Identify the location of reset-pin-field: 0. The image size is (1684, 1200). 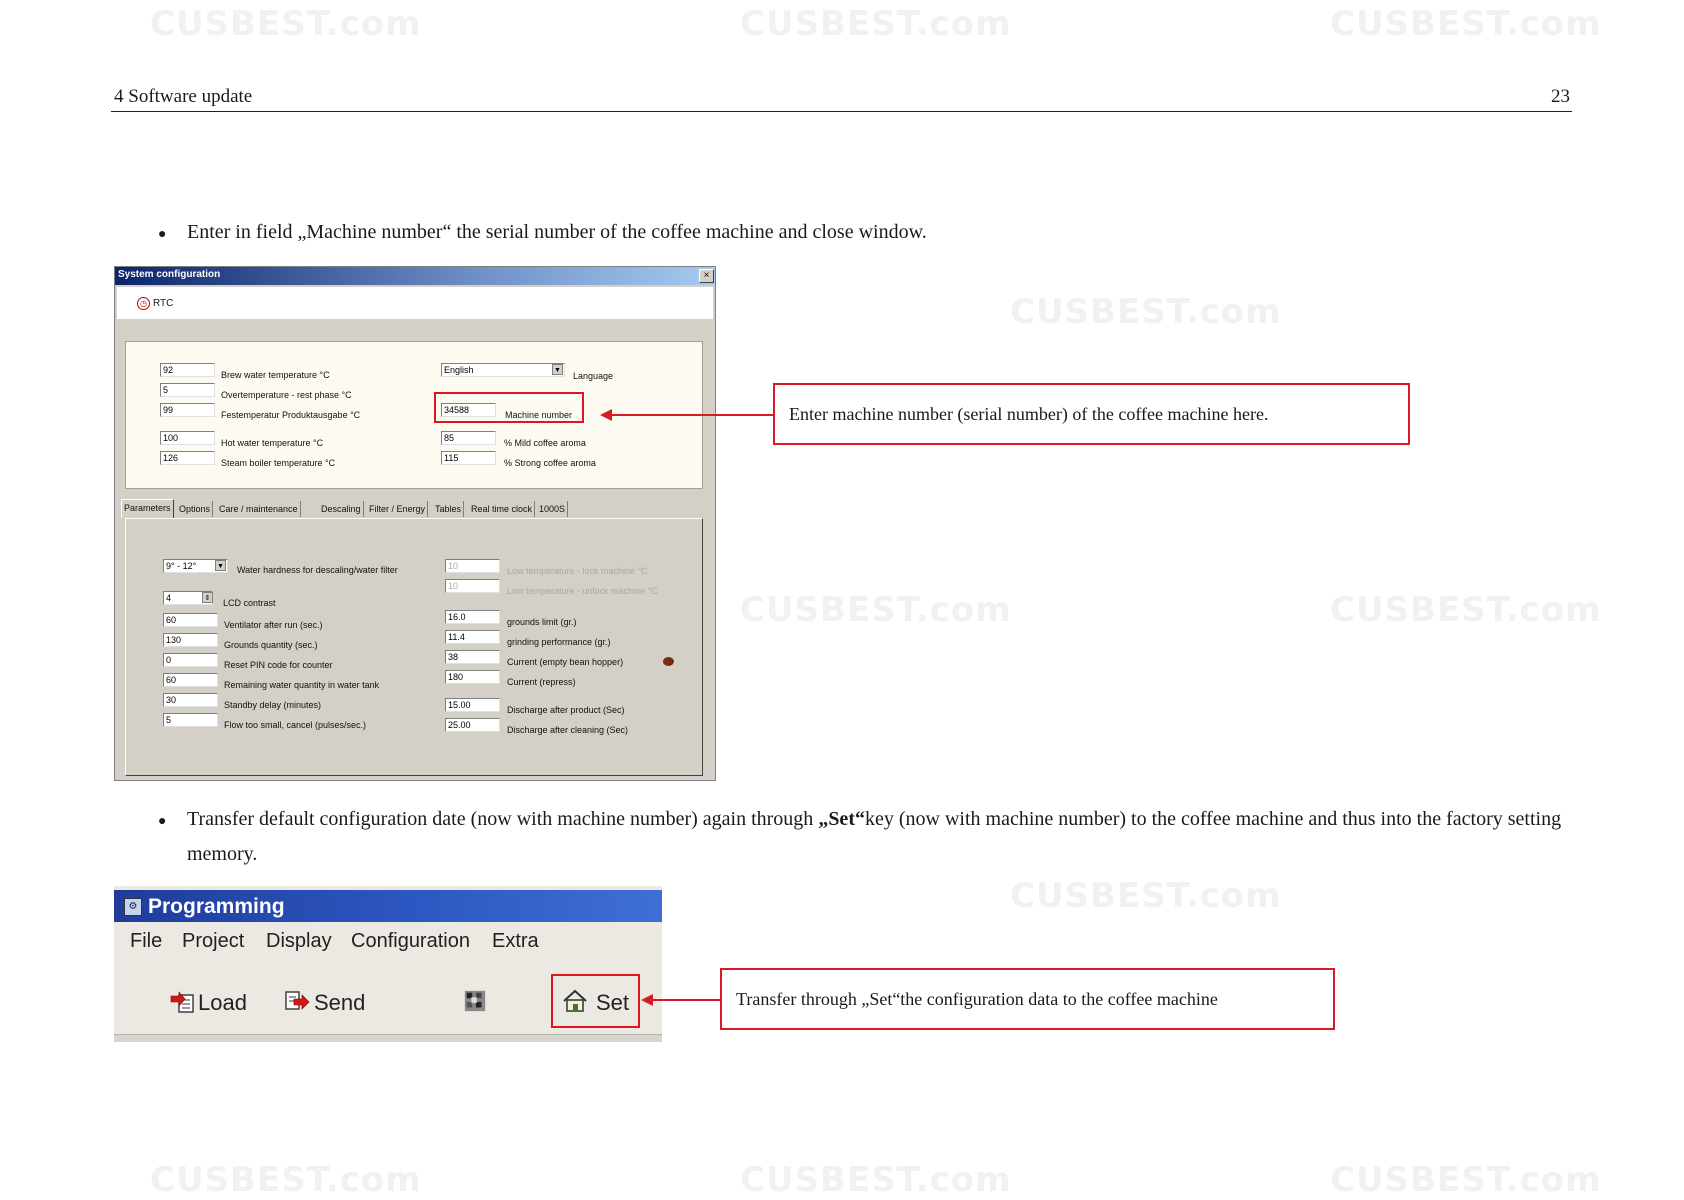
(190, 660).